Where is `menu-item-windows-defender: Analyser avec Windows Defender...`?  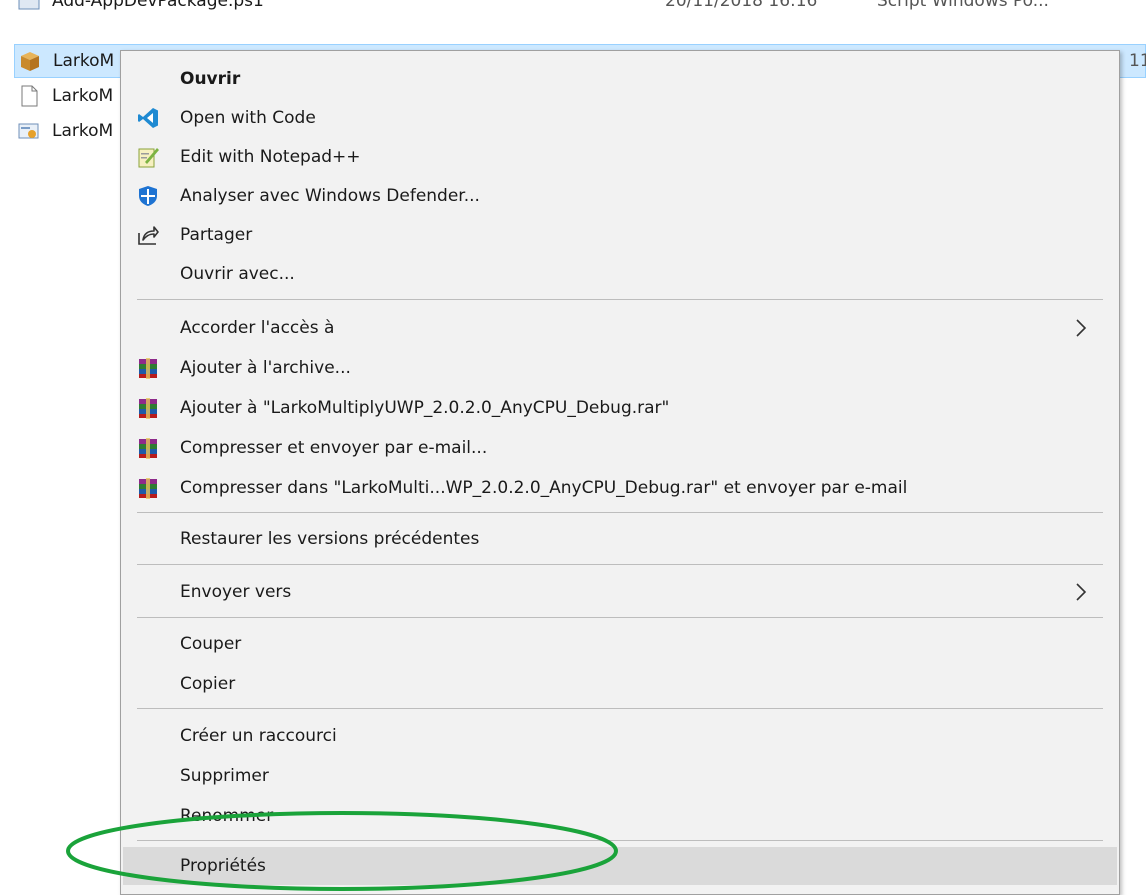 menu-item-windows-defender: Analyser avec Windows Defender... is located at coordinates (620, 196).